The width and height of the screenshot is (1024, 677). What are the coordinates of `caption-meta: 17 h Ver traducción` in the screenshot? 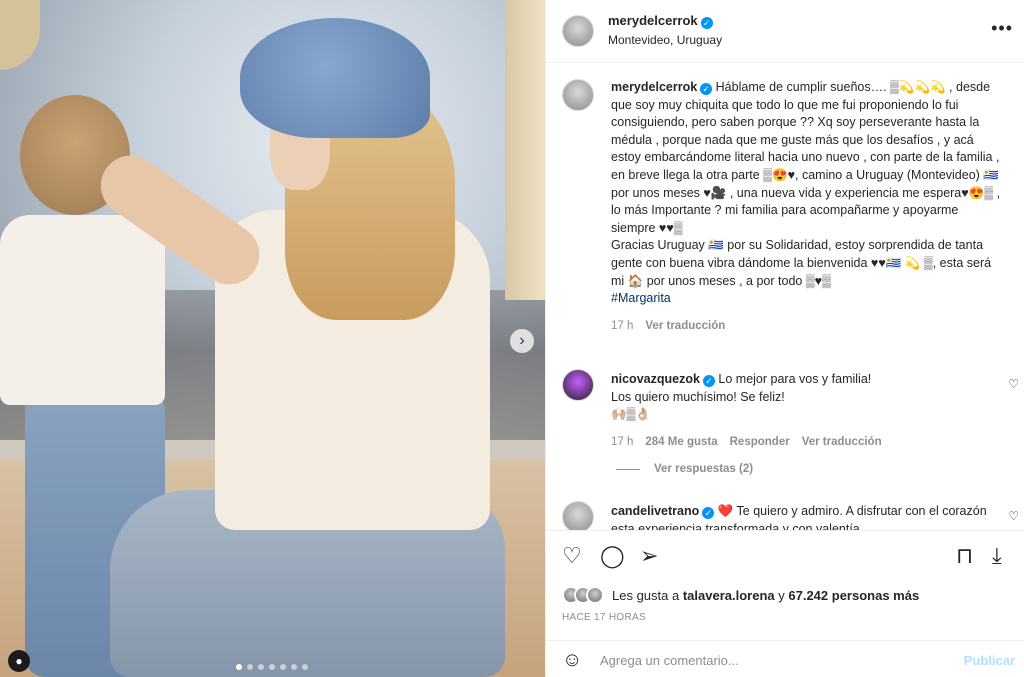 It's located at (808, 327).